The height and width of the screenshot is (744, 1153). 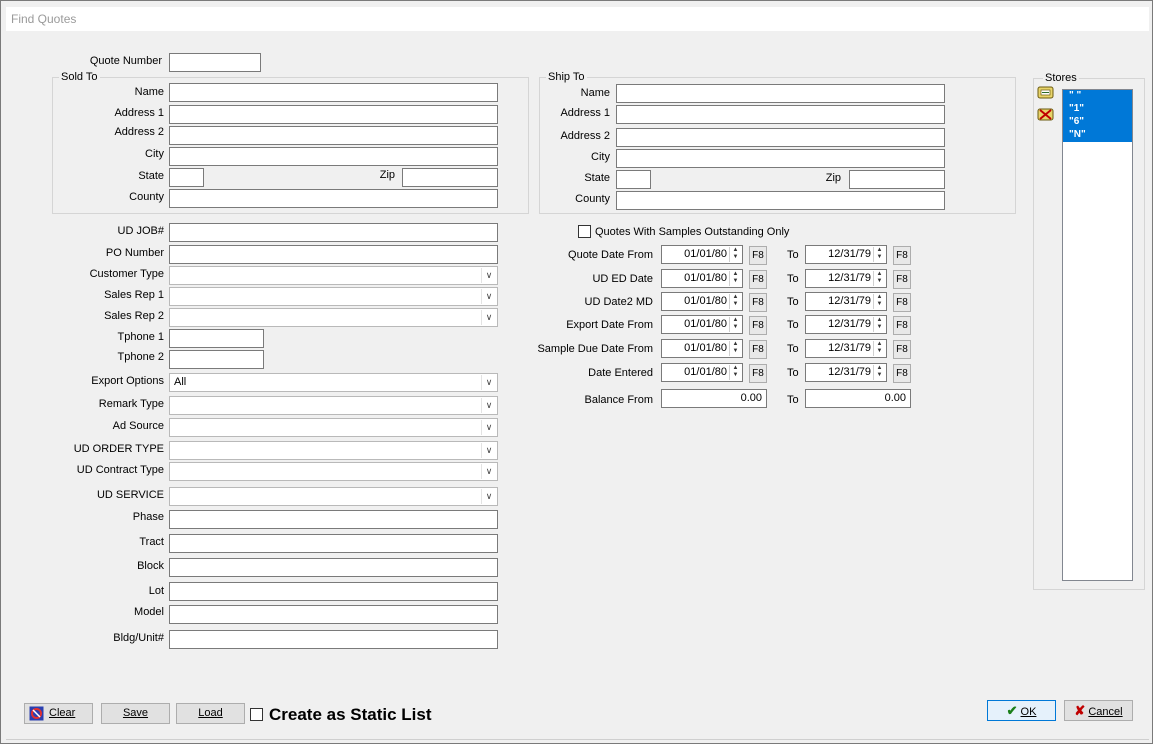 What do you see at coordinates (333, 382) in the screenshot?
I see `export-options-dropdown: All ∨` at bounding box center [333, 382].